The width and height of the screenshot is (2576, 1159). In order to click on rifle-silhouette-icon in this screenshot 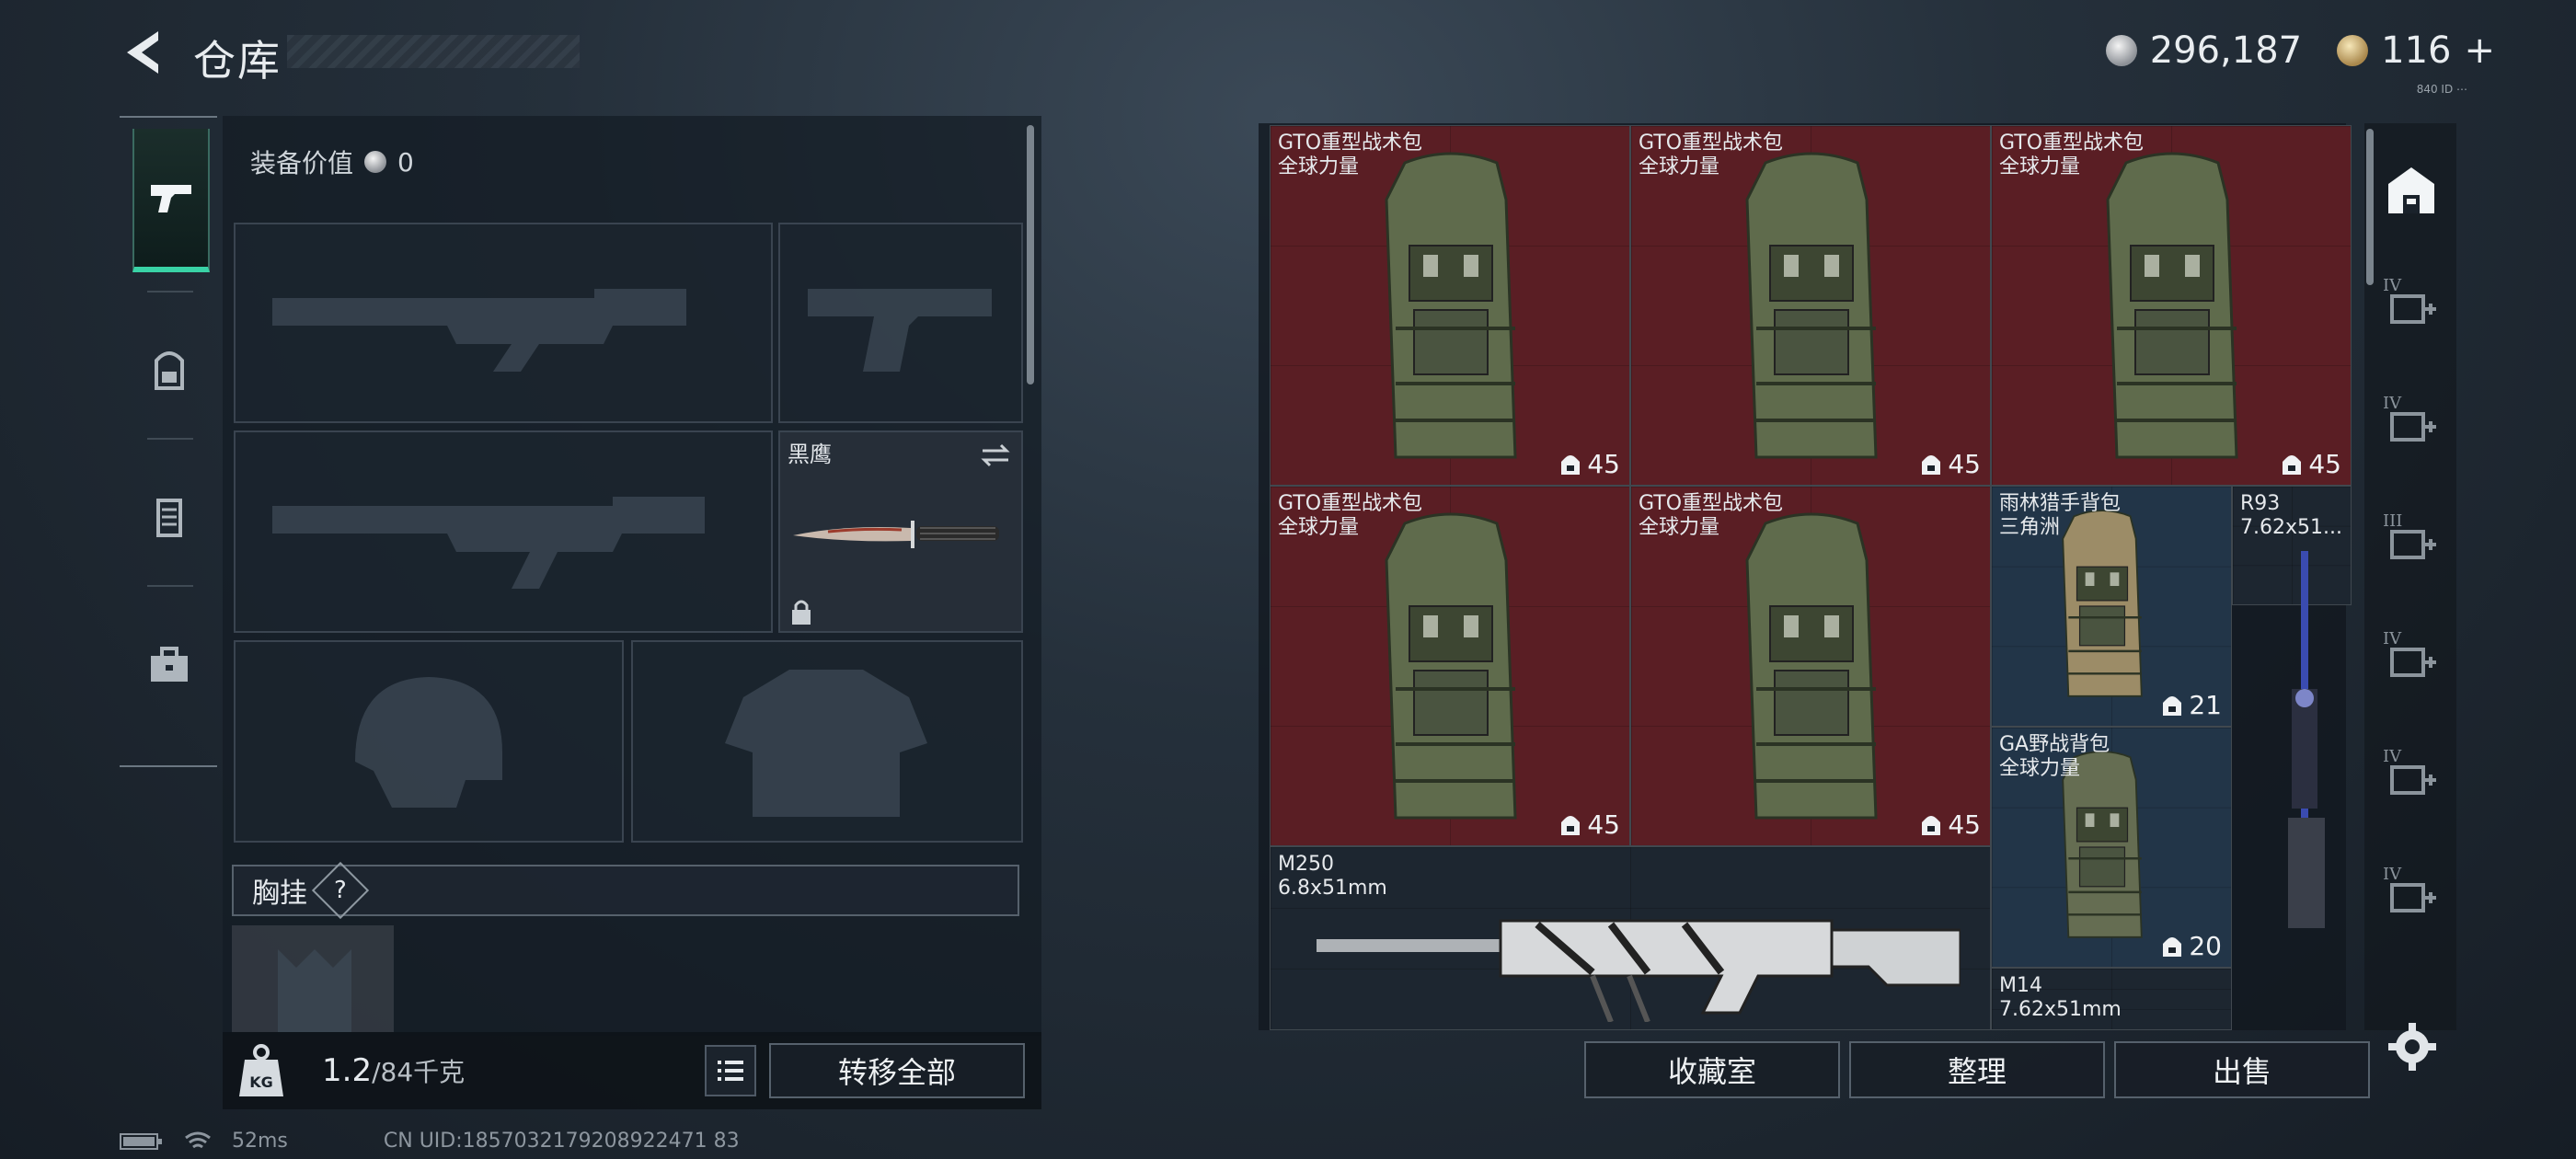, I will do `click(488, 543)`.